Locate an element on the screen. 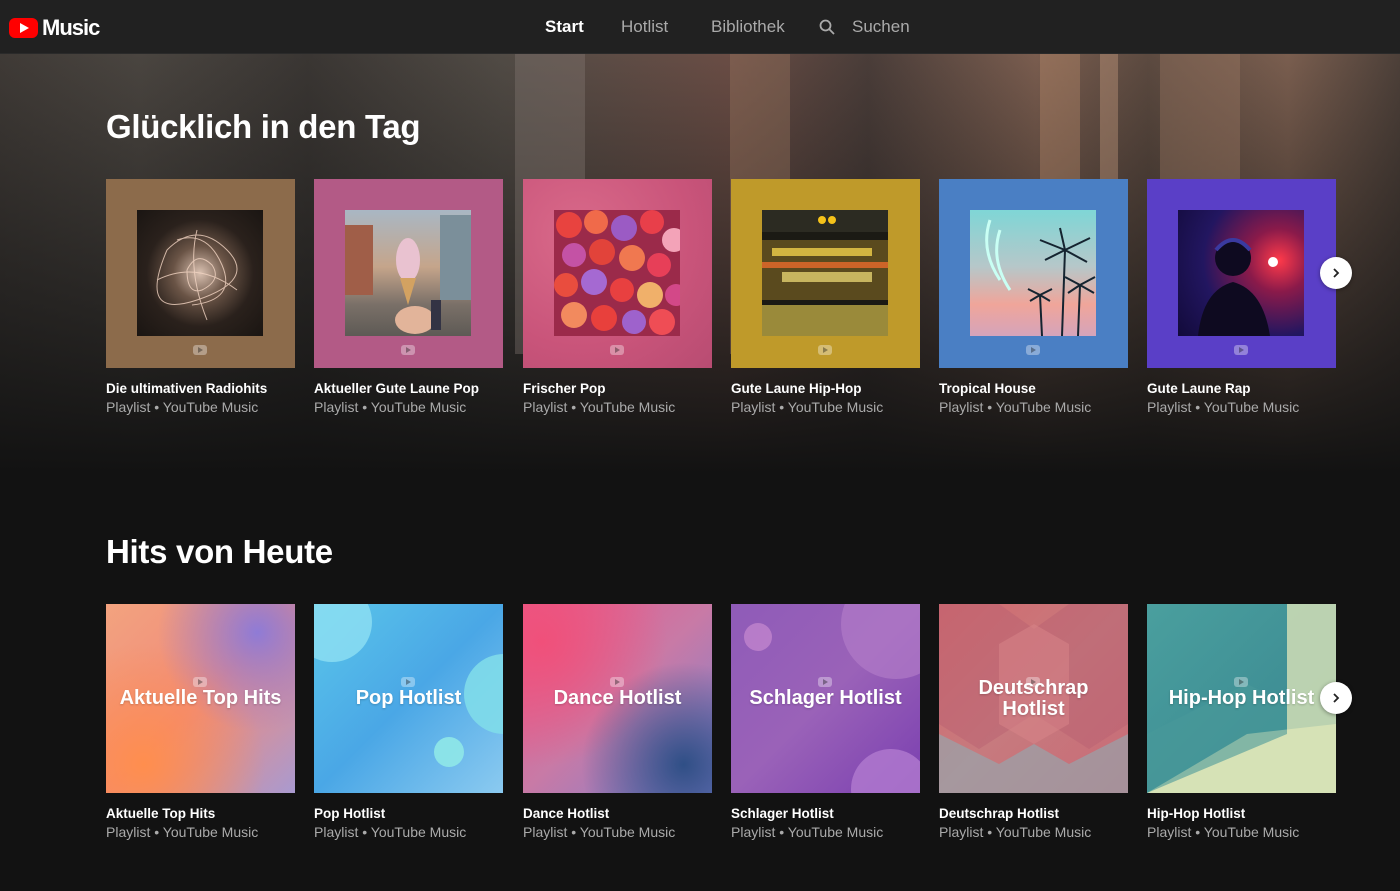  playlist-cover: Schlager Hotlist is located at coordinates (825, 698).